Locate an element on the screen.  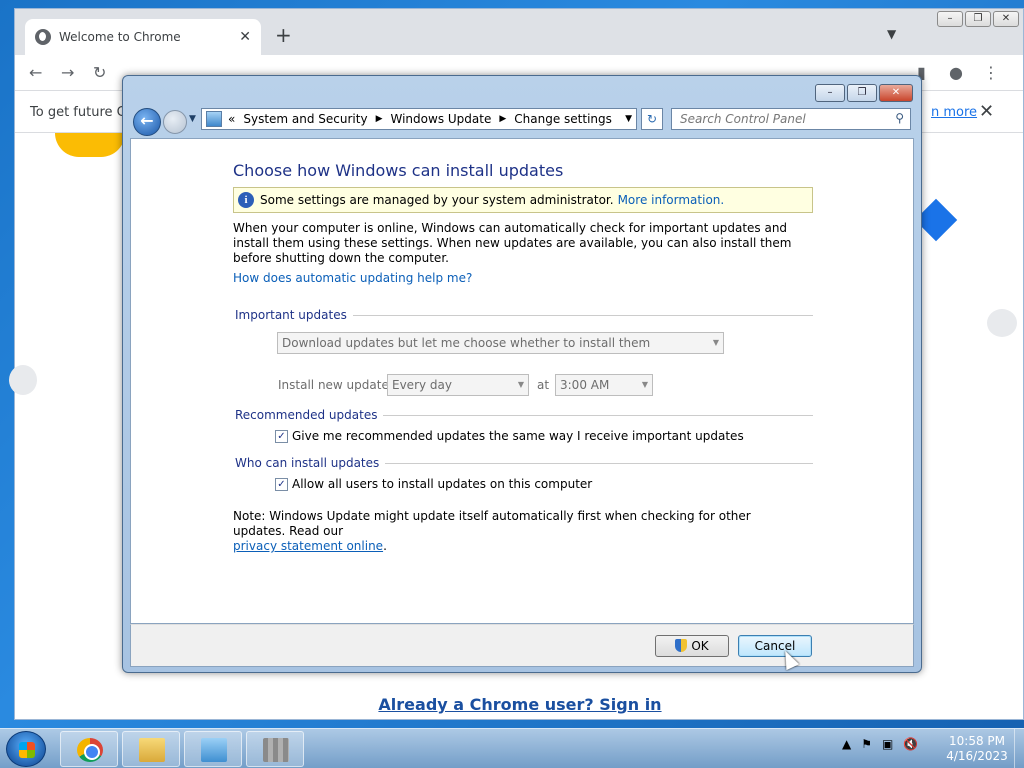
chrome-tab: Welcome to Chrome ✕ is located at coordinates (143, 37).